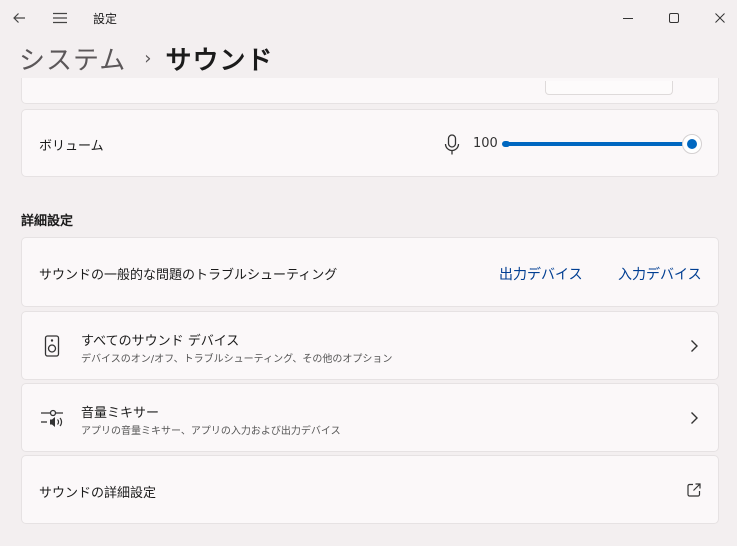 The width and height of the screenshot is (737, 546). Describe the element at coordinates (370, 417) in the screenshot. I see `volume-mixer-item: 音量ミキサー アプリの音量ミキサー、アプリの入力および出力デバイス` at that location.